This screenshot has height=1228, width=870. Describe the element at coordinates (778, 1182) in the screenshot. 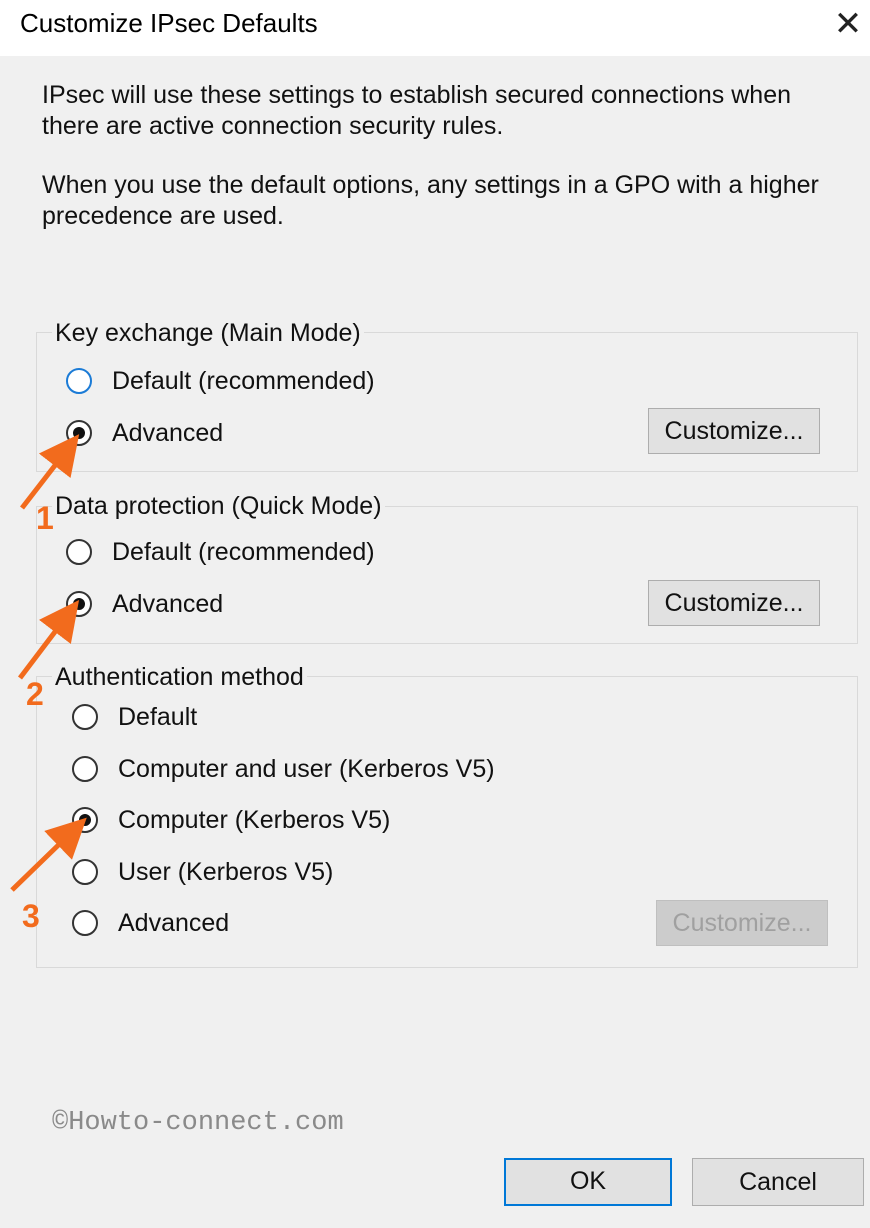

I see `cancel-button: Cancel` at that location.